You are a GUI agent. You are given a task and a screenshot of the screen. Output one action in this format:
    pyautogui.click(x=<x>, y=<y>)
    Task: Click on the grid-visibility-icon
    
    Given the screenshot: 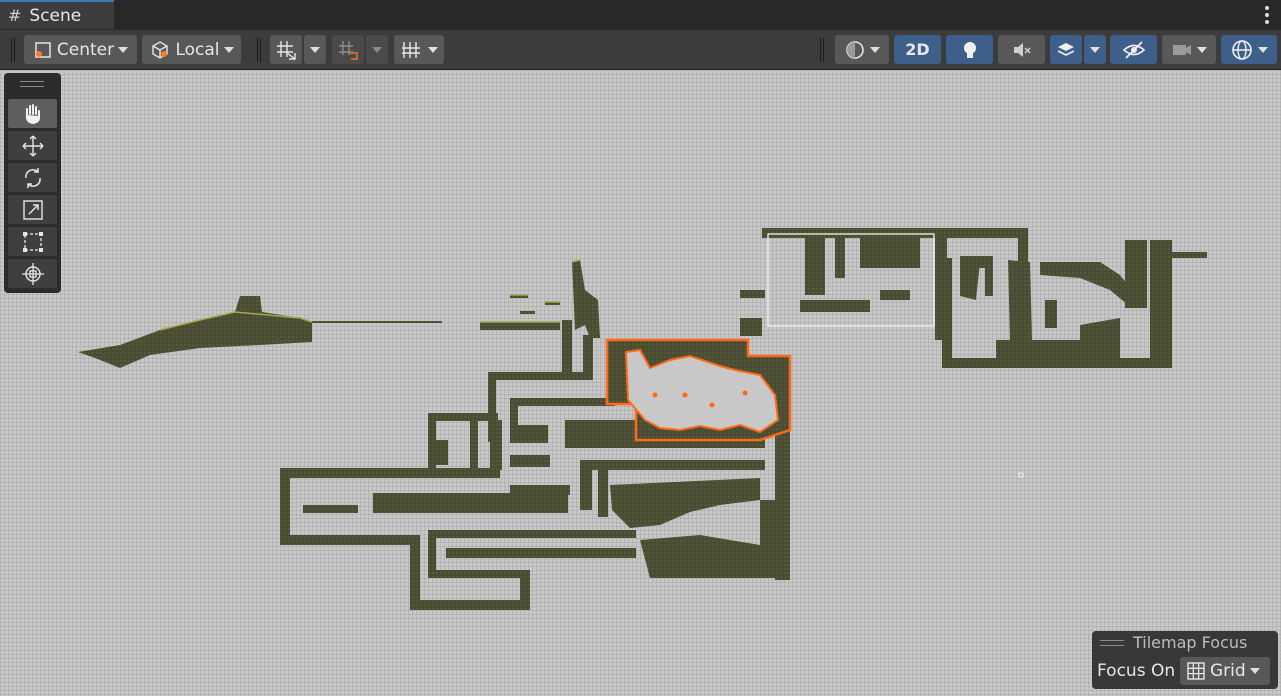 What is the action you would take?
    pyautogui.click(x=412, y=50)
    